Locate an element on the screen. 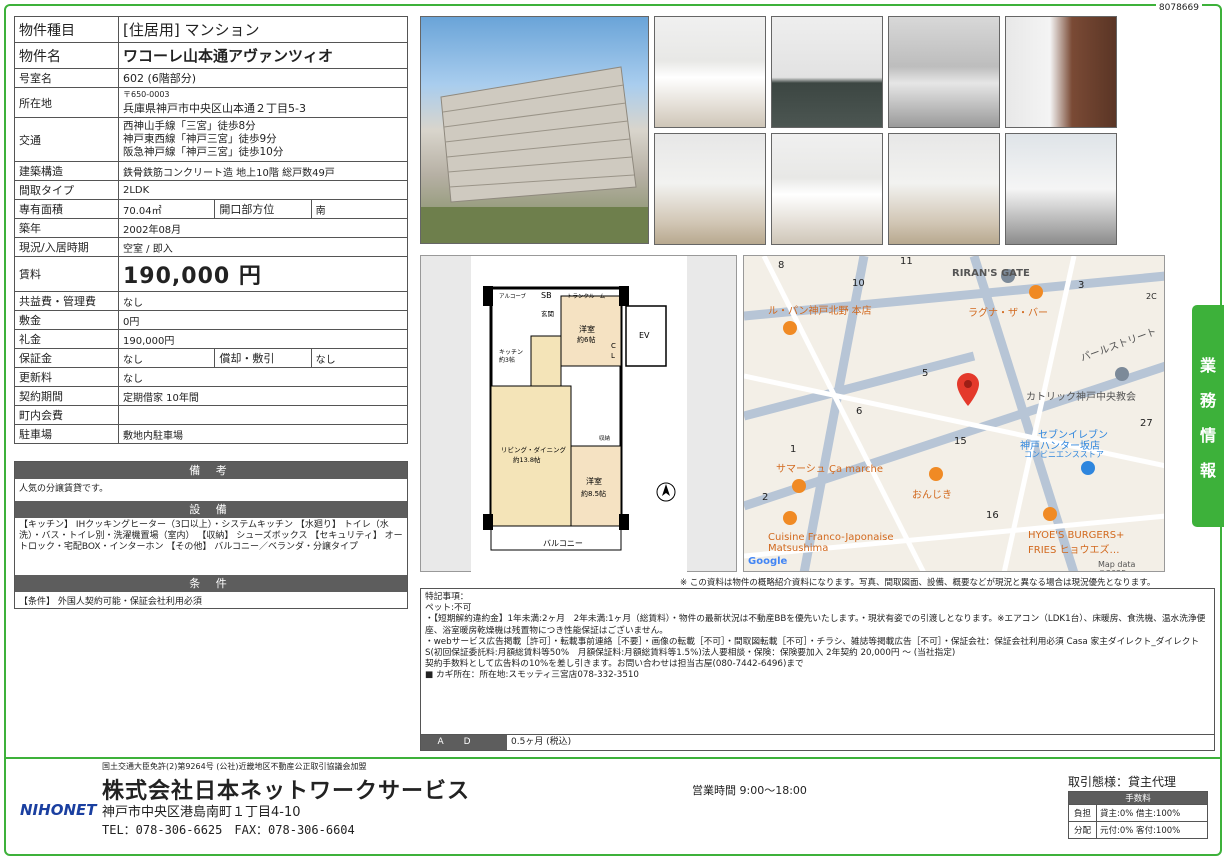 The width and height of the screenshot is (1227, 858). company-phone: TEL：078-306-6625 FAX：078-306-6604 is located at coordinates (228, 830).